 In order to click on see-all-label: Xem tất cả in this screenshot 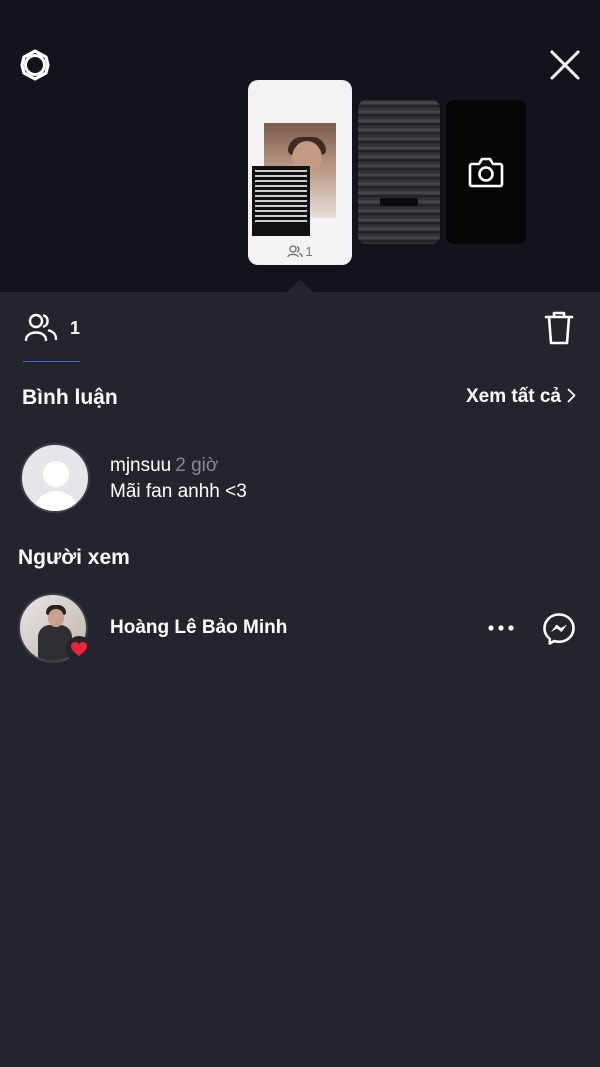, I will do `click(513, 396)`.